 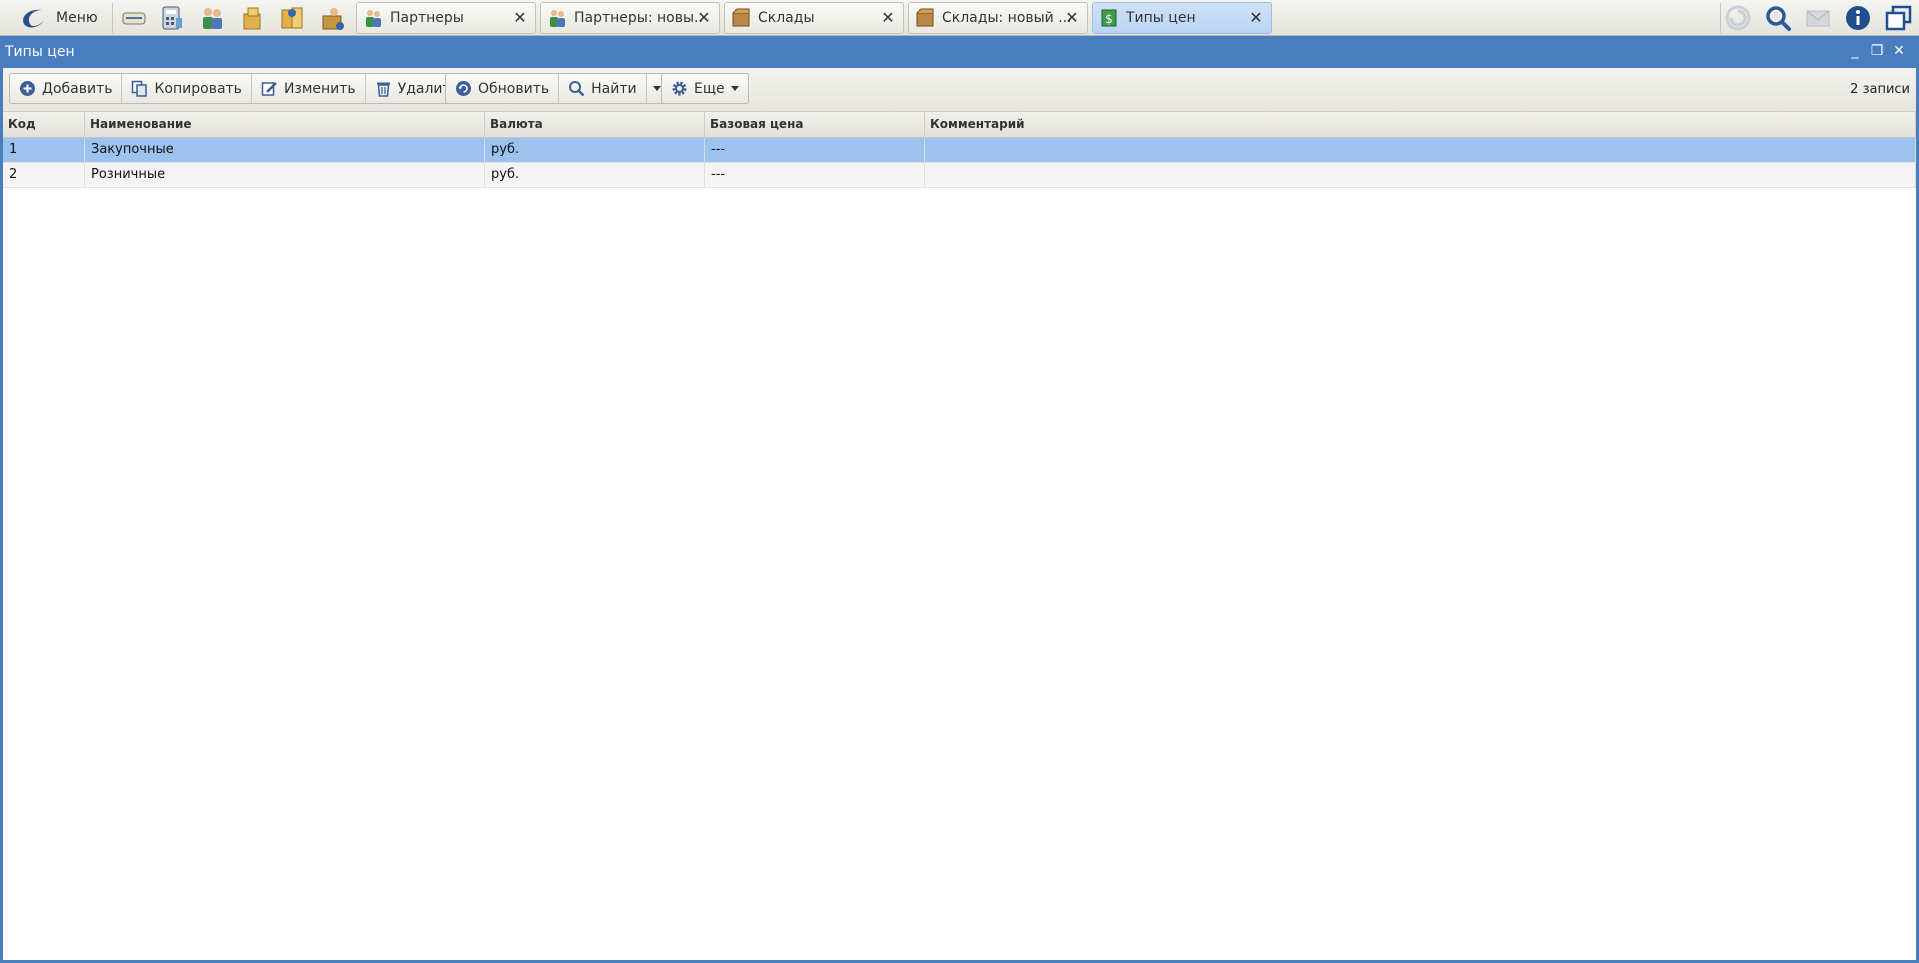 I want to click on edit-button: Изменить, so click(x=309, y=88).